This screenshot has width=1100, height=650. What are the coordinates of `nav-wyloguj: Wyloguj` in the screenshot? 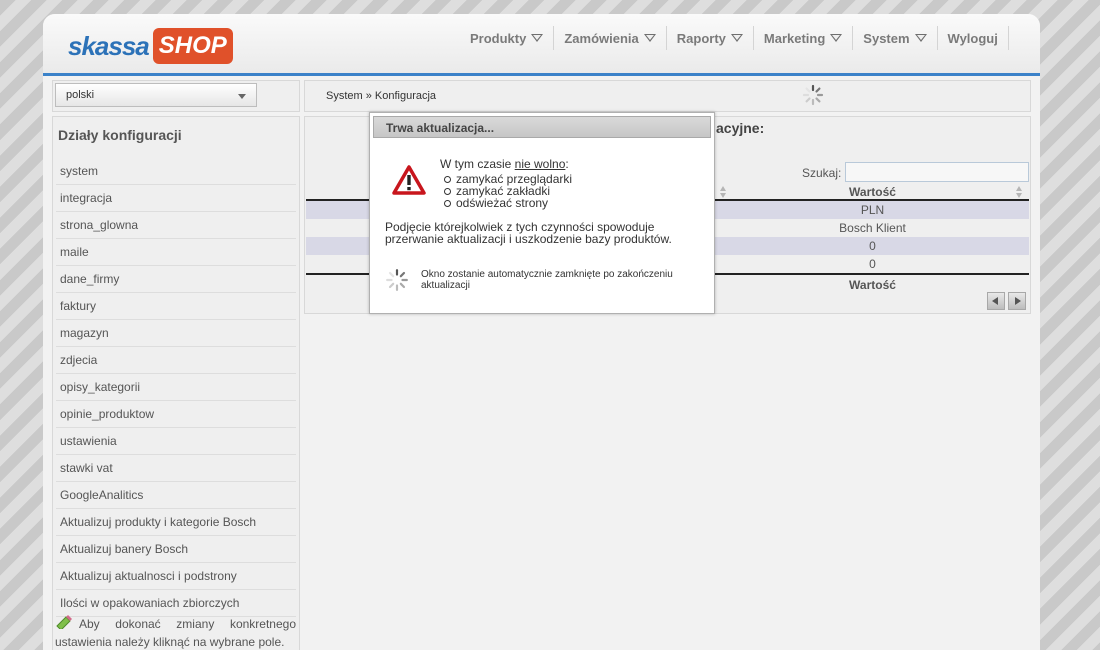 It's located at (973, 38).